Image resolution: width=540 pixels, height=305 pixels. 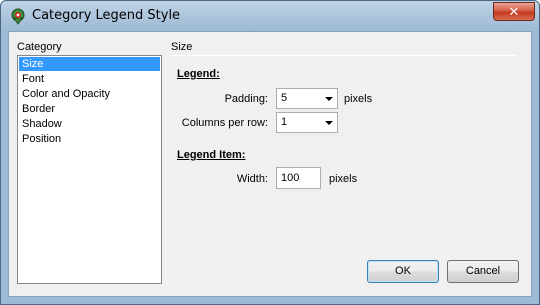 What do you see at coordinates (198, 74) in the screenshot?
I see `legend-heading: Legend:` at bounding box center [198, 74].